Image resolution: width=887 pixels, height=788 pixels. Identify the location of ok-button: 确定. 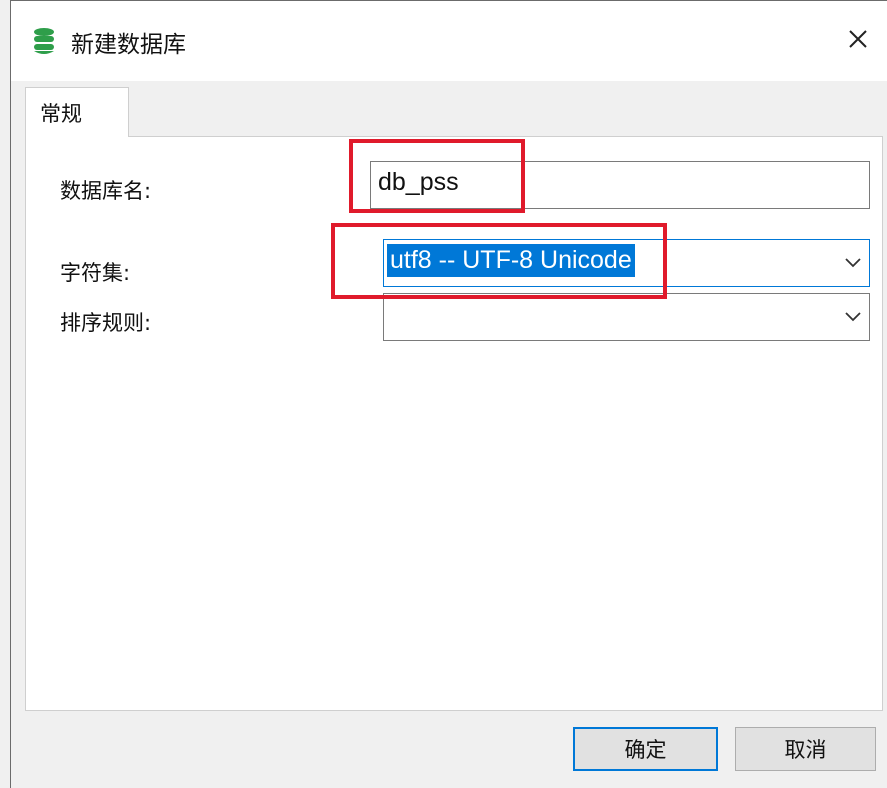
(645, 749).